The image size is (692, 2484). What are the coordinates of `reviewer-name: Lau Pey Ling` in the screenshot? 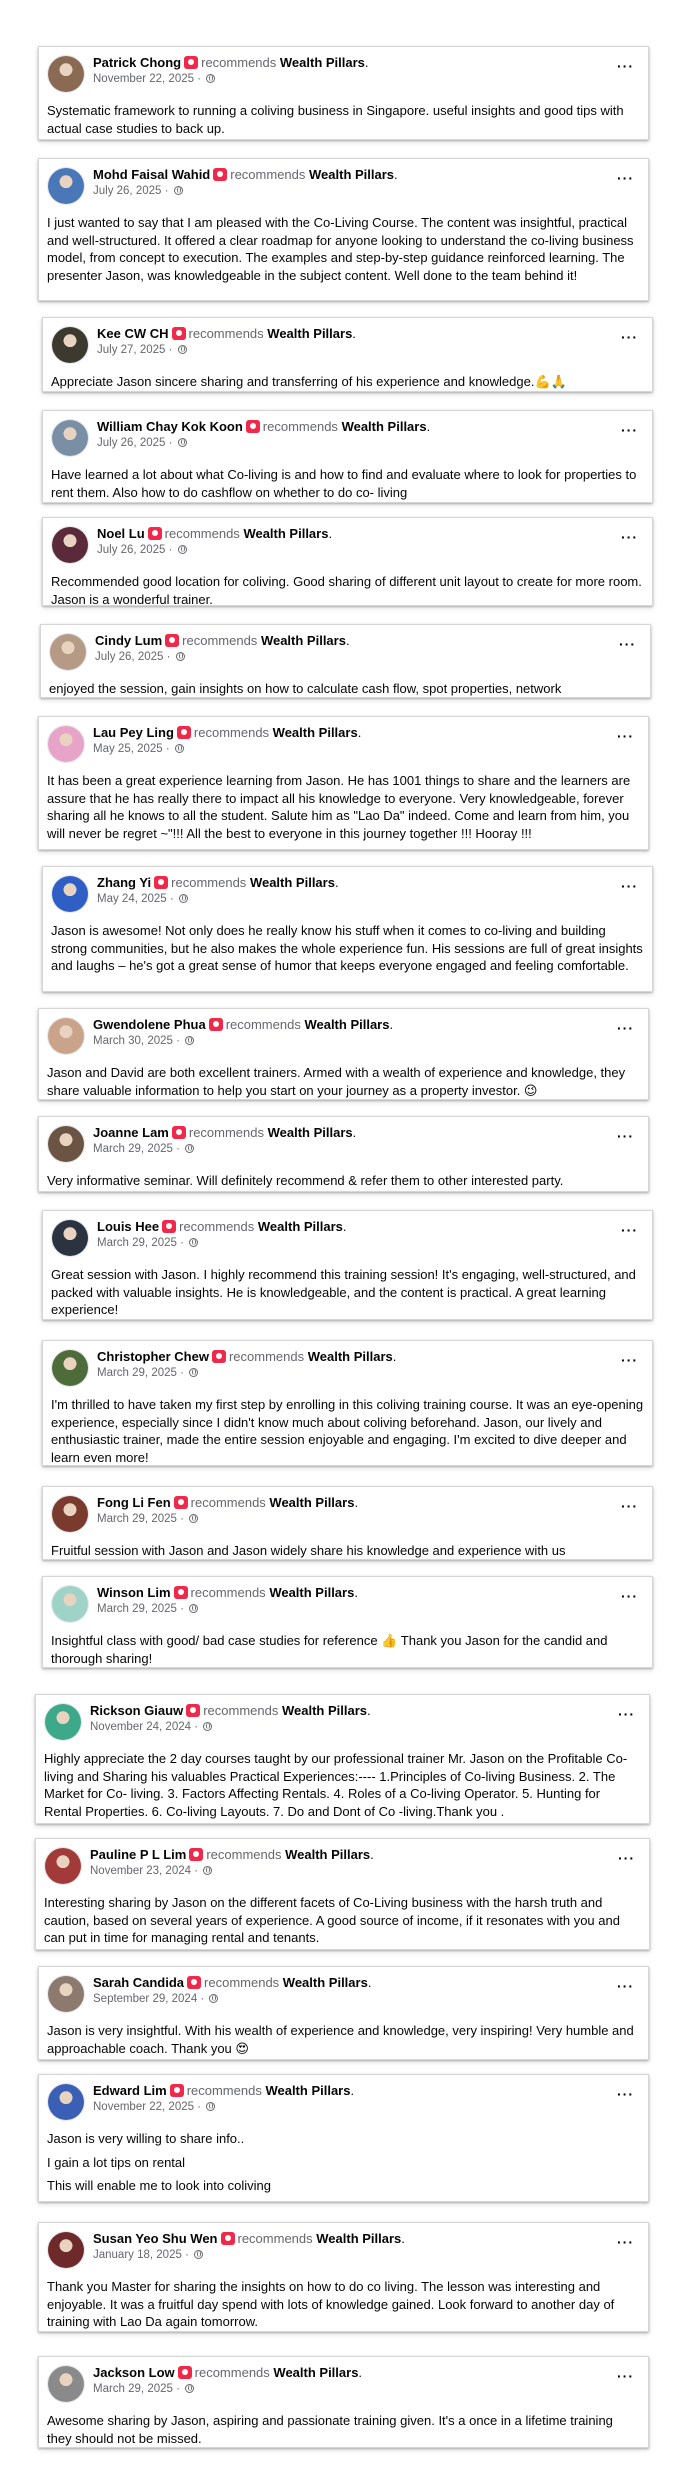 It's located at (133, 732).